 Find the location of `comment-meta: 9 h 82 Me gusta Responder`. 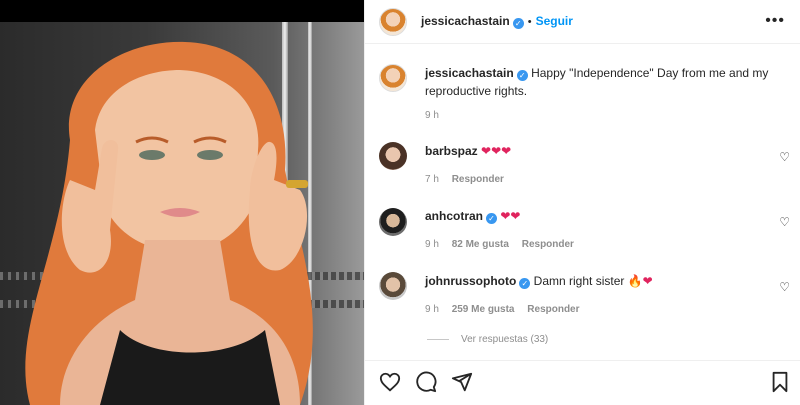

comment-meta: 9 h 82 Me gusta Responder is located at coordinates (499, 244).